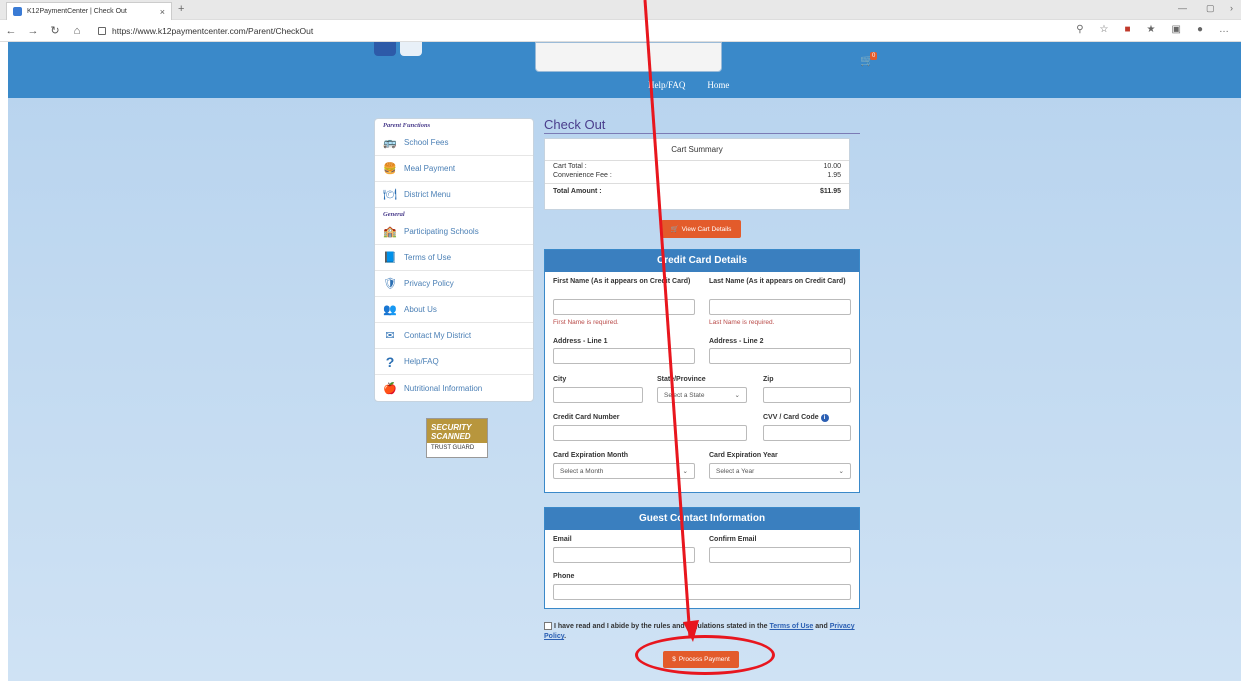 Image resolution: width=1241 pixels, height=681 pixels. What do you see at coordinates (411, 49) in the screenshot?
I see `twitter-icon` at bounding box center [411, 49].